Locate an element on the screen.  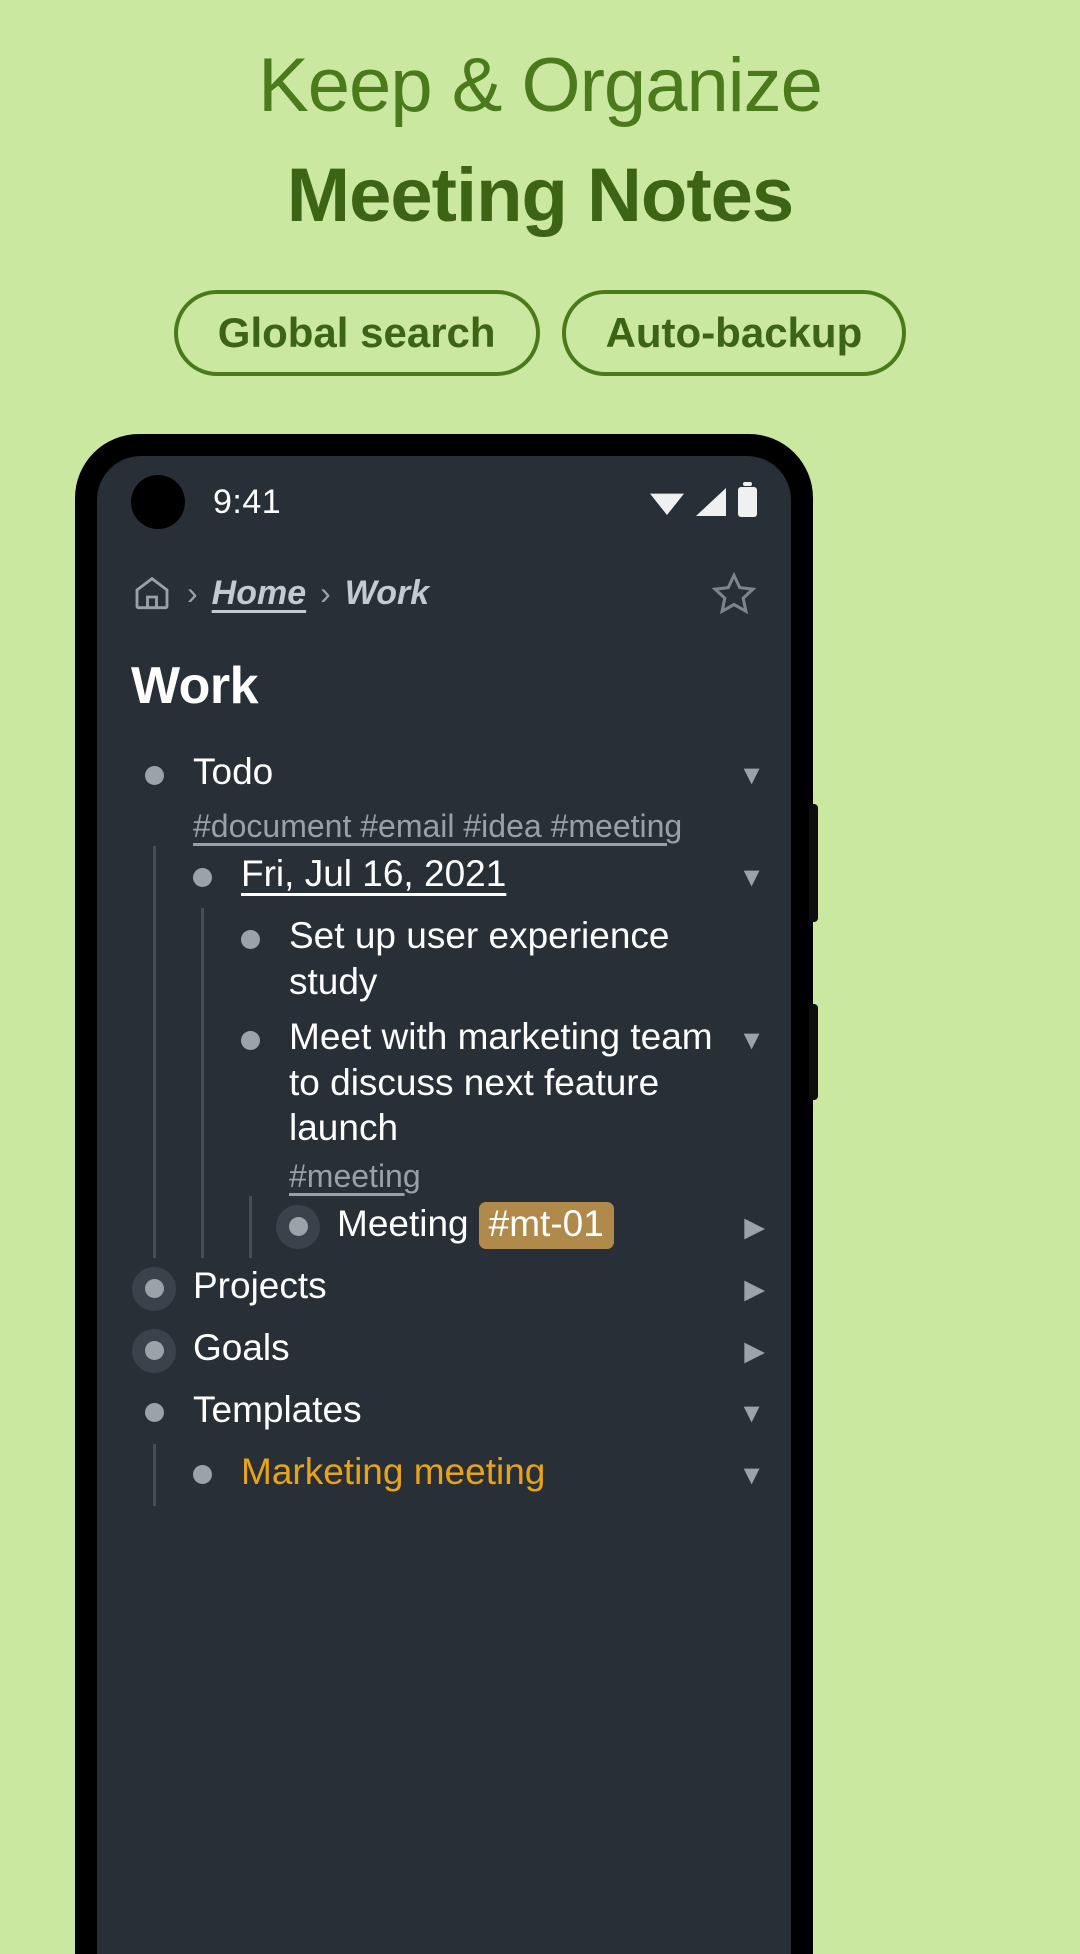
tree-node-goals: Goals ▶ is located at coordinates (444, 1351).